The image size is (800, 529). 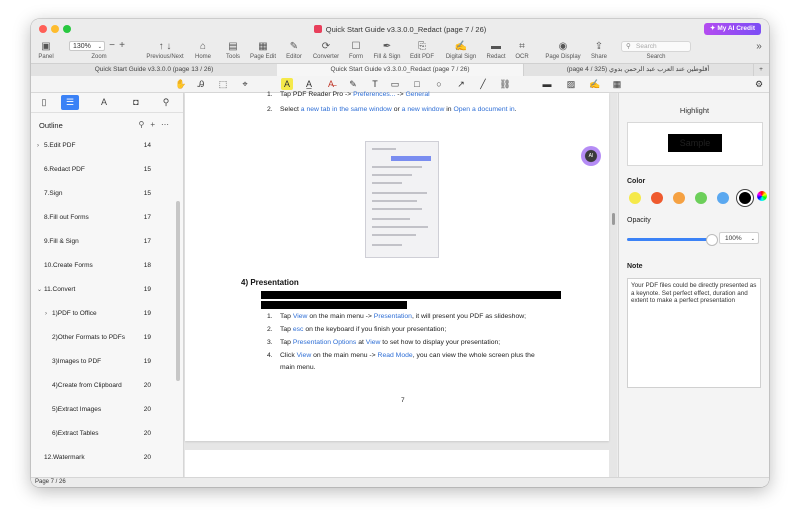 I want to click on color-swatch-black-selected, so click(x=745, y=198).